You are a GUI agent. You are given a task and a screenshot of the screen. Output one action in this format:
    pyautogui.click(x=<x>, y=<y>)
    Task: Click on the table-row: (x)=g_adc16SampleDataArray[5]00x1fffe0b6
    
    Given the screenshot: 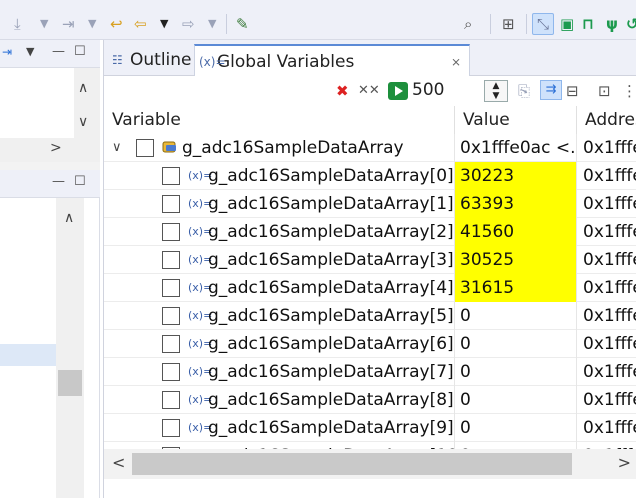 What is the action you would take?
    pyautogui.click(x=370, y=316)
    